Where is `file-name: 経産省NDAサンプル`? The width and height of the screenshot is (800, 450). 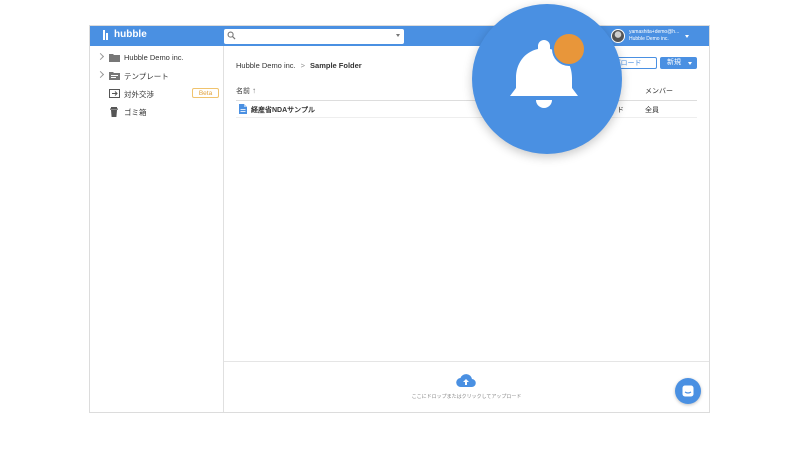 file-name: 経産省NDAサンプル is located at coordinates (283, 110).